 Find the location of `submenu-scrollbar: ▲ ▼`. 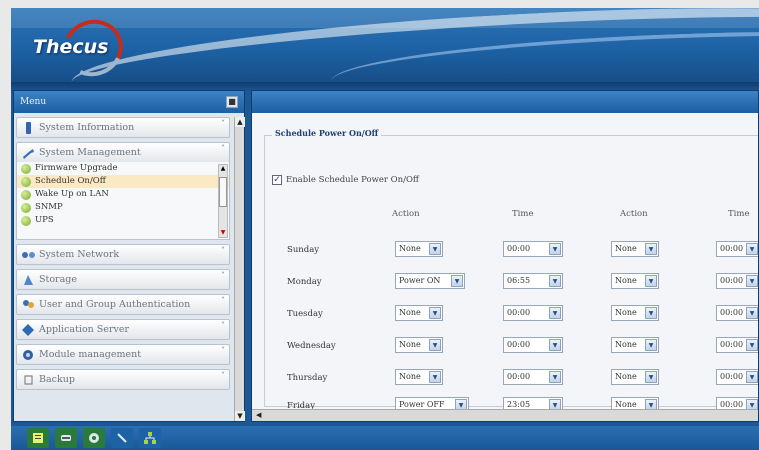

submenu-scrollbar: ▲ ▼ is located at coordinates (223, 201).